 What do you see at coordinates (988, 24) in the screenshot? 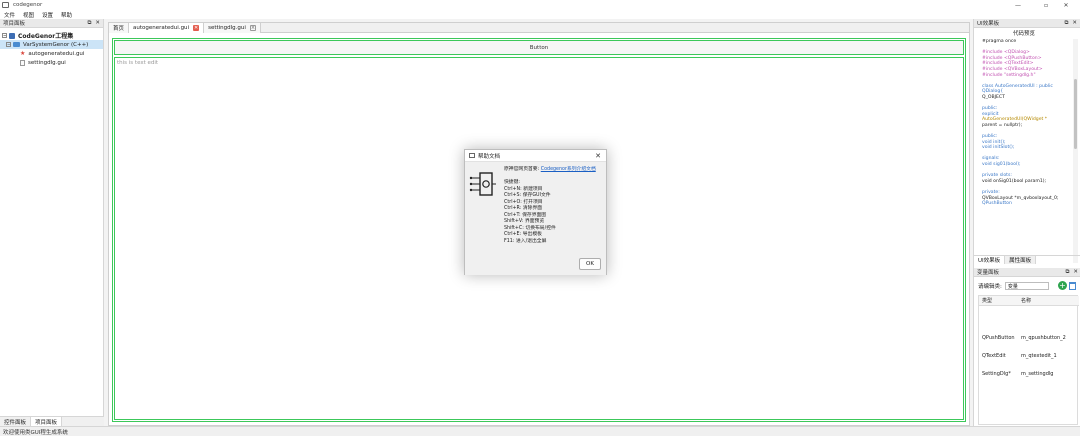
I see `ui-effect-panel-title: UI效果板` at bounding box center [988, 24].